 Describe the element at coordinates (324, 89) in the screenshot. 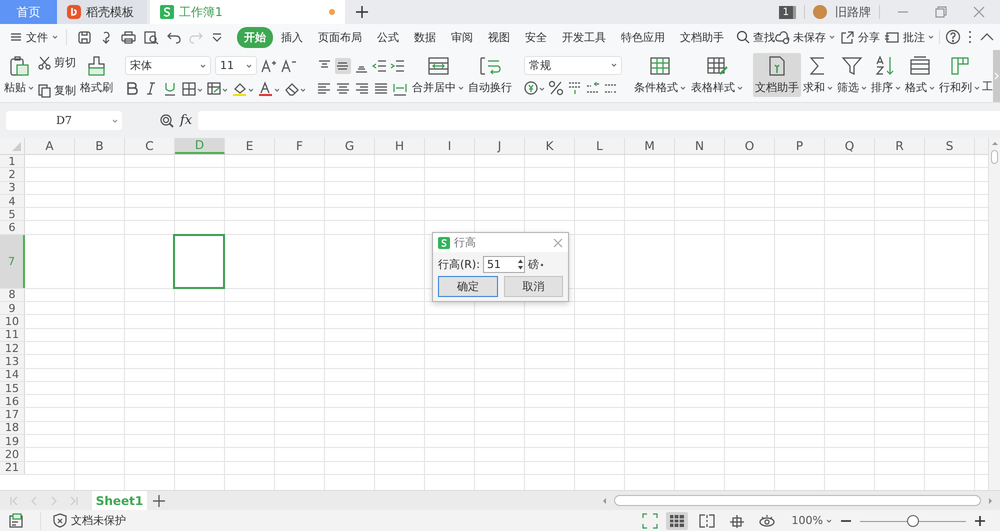

I see `align-left-icon` at that location.